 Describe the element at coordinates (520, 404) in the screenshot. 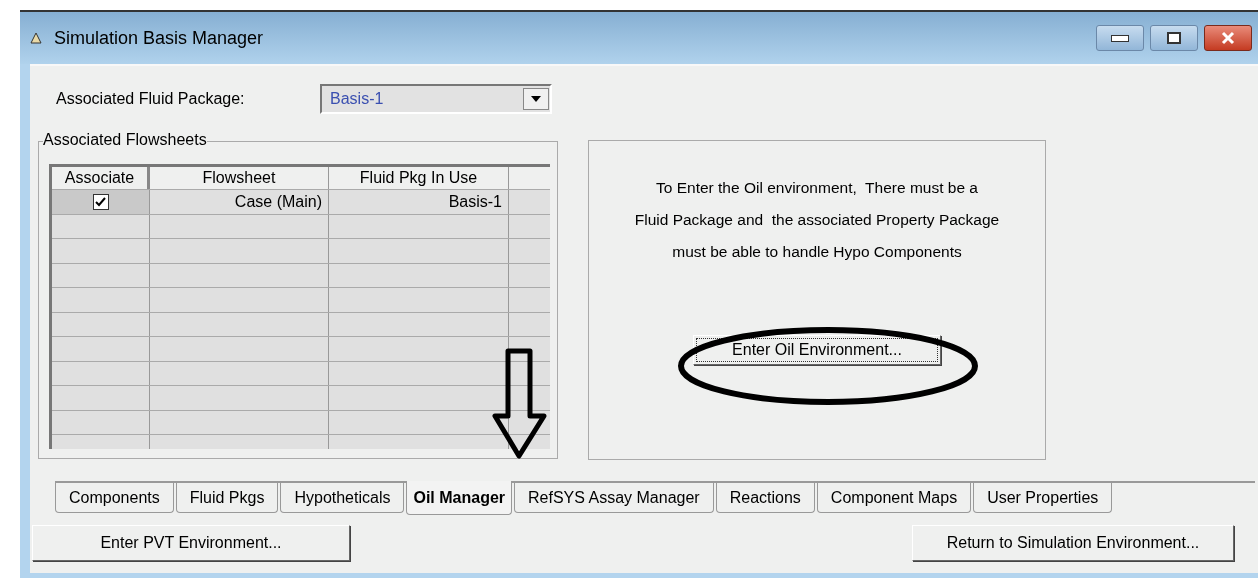

I see `down-arrow-icon` at that location.